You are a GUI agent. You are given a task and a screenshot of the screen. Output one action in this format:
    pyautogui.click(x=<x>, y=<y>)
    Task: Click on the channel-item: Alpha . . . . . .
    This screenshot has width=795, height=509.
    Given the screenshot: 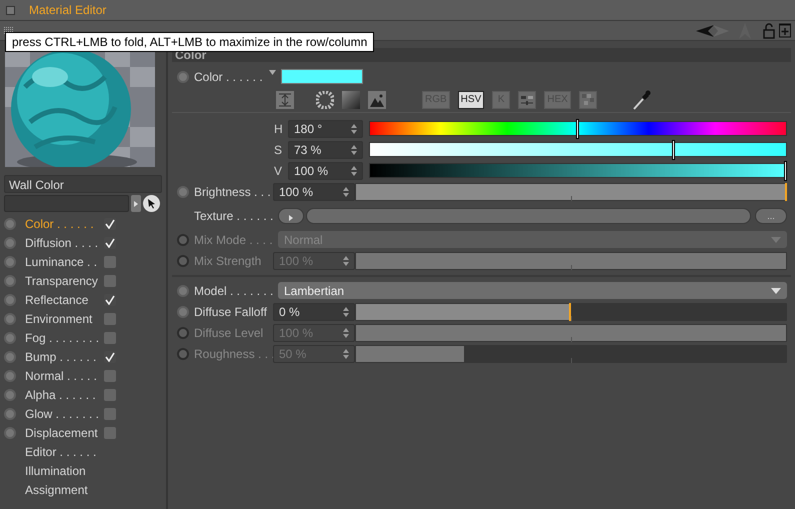 What is the action you would take?
    pyautogui.click(x=61, y=395)
    